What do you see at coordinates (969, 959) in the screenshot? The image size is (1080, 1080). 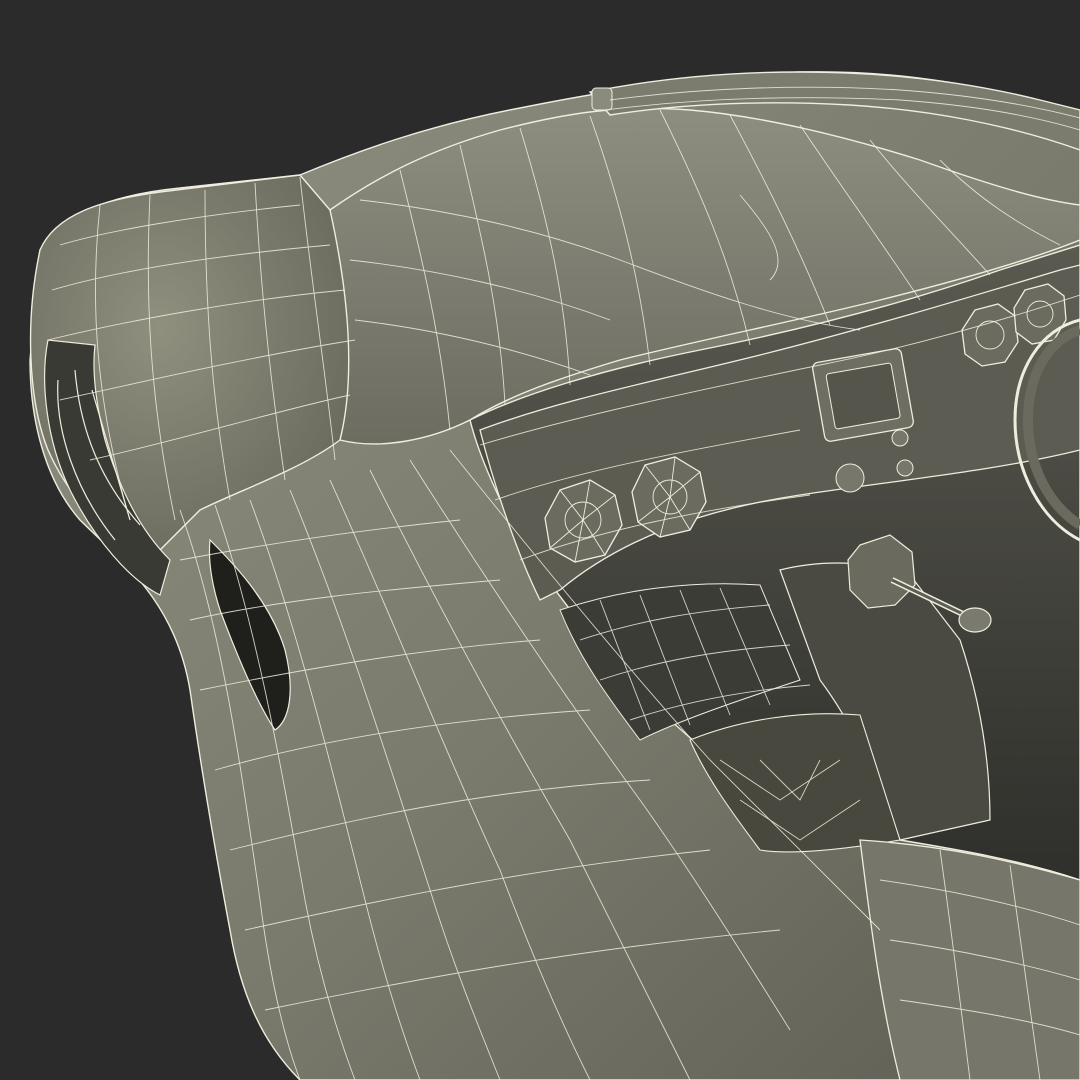 I see `door-sill` at bounding box center [969, 959].